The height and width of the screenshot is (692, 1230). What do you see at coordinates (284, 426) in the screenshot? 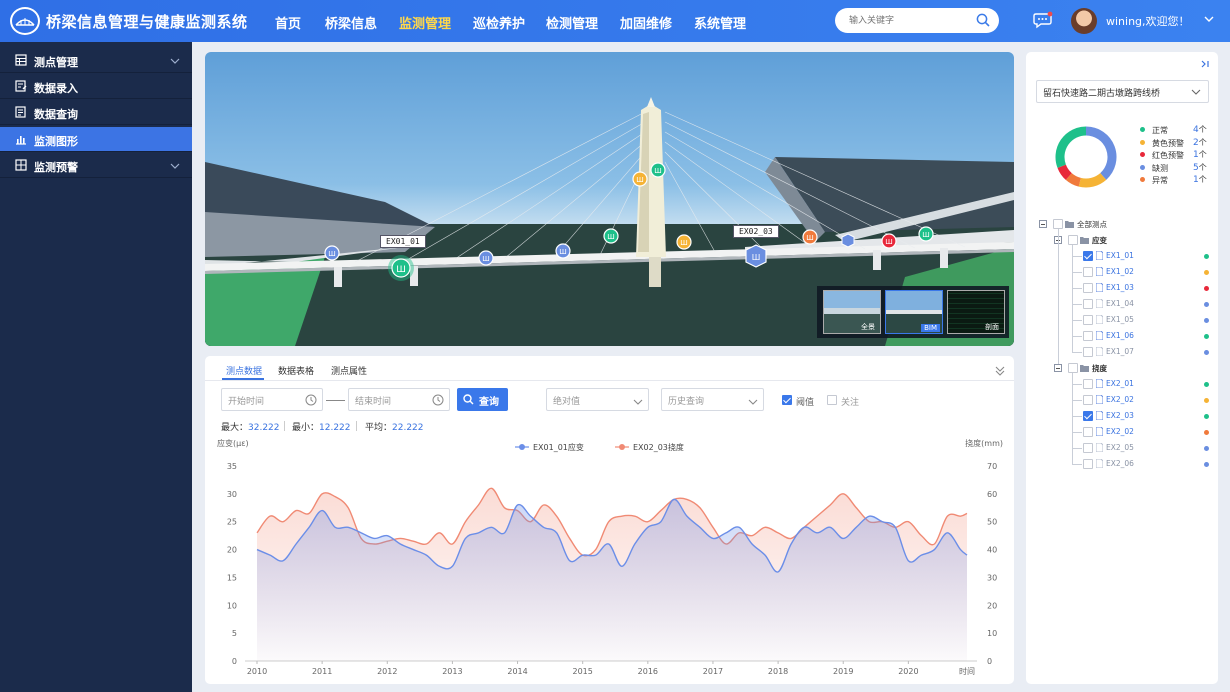
I see `divider` at bounding box center [284, 426].